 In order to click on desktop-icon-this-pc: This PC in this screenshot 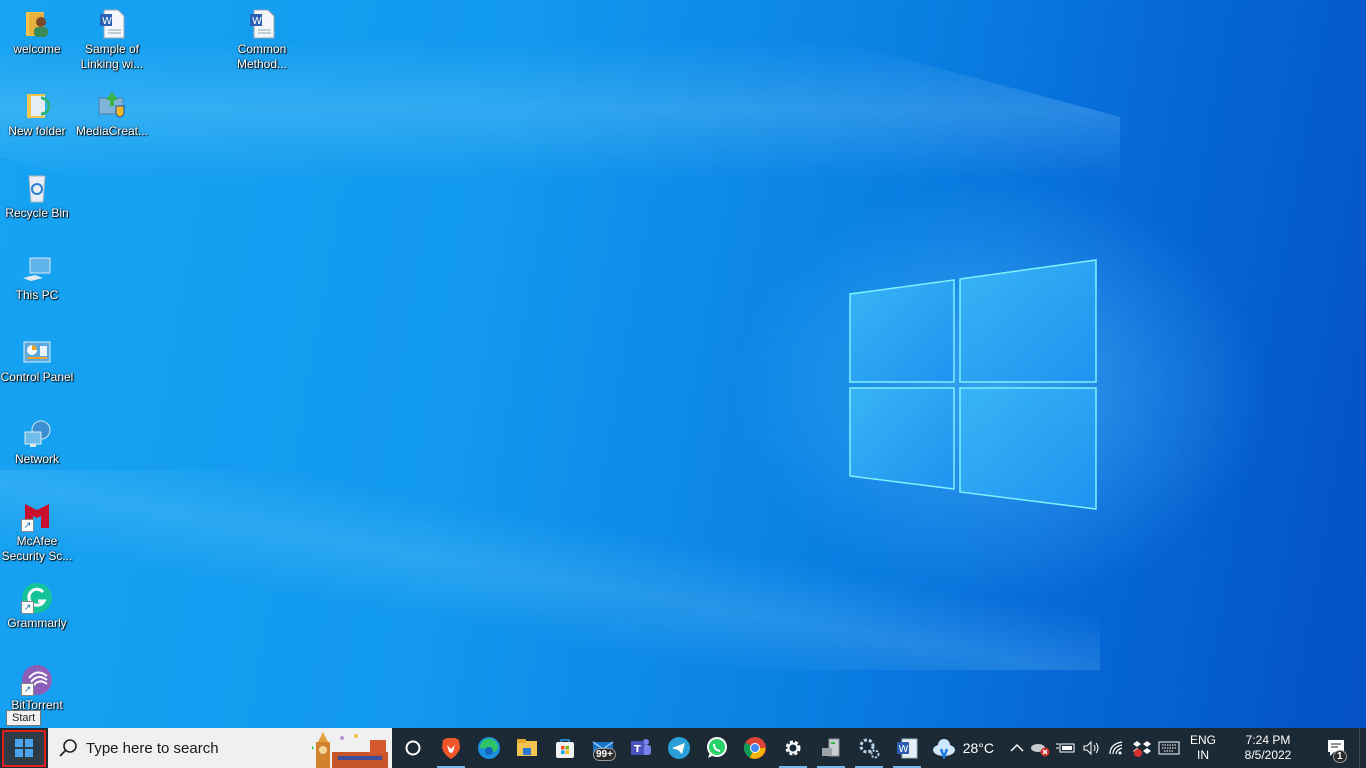, I will do `click(37, 278)`.